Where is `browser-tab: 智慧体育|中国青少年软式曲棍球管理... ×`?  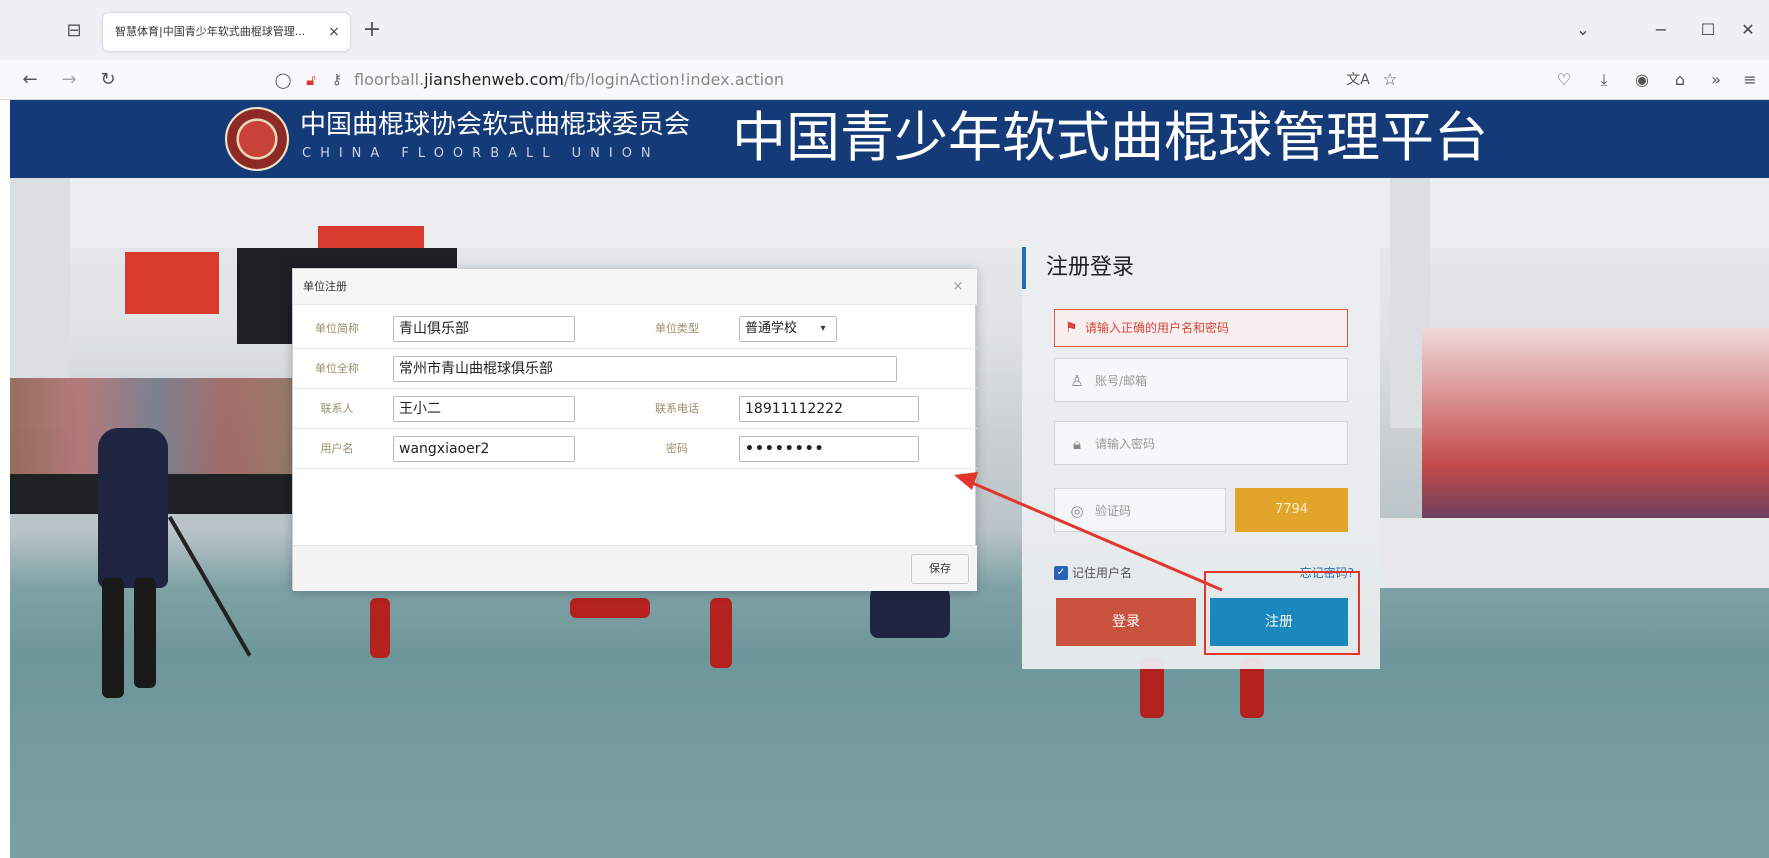 browser-tab: 智慧体育|中国青少年软式曲棍球管理... × is located at coordinates (226, 32).